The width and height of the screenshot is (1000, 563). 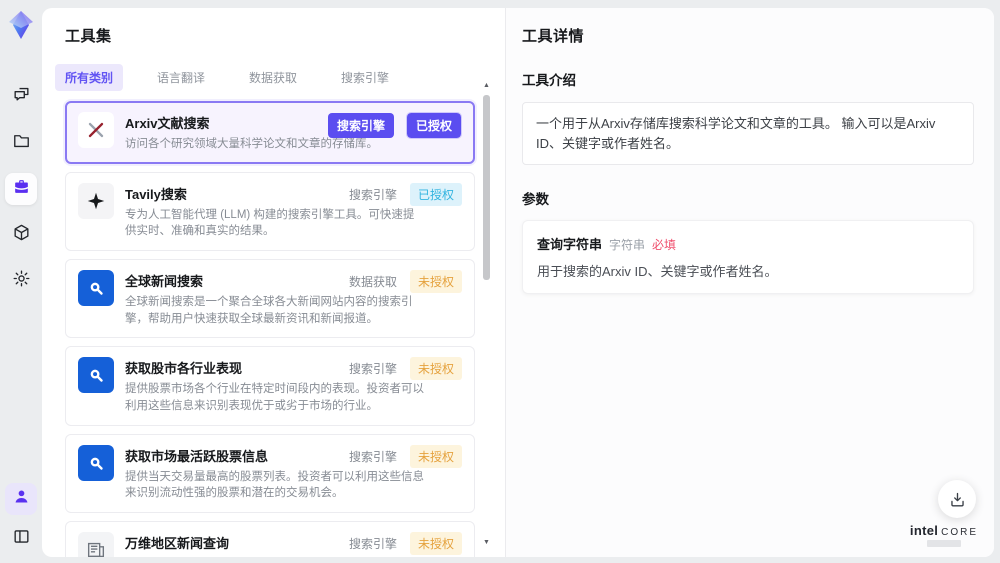 What do you see at coordinates (570, 244) in the screenshot?
I see `param-name: 查询字符串` at bounding box center [570, 244].